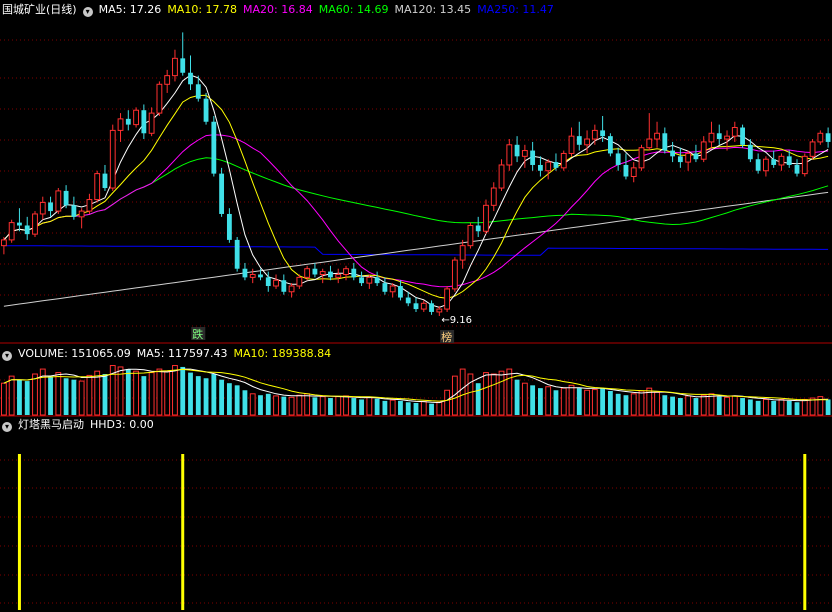 This screenshot has width=832, height=612. What do you see at coordinates (197, 334) in the screenshot?
I see `mark-die: 跌` at bounding box center [197, 334].